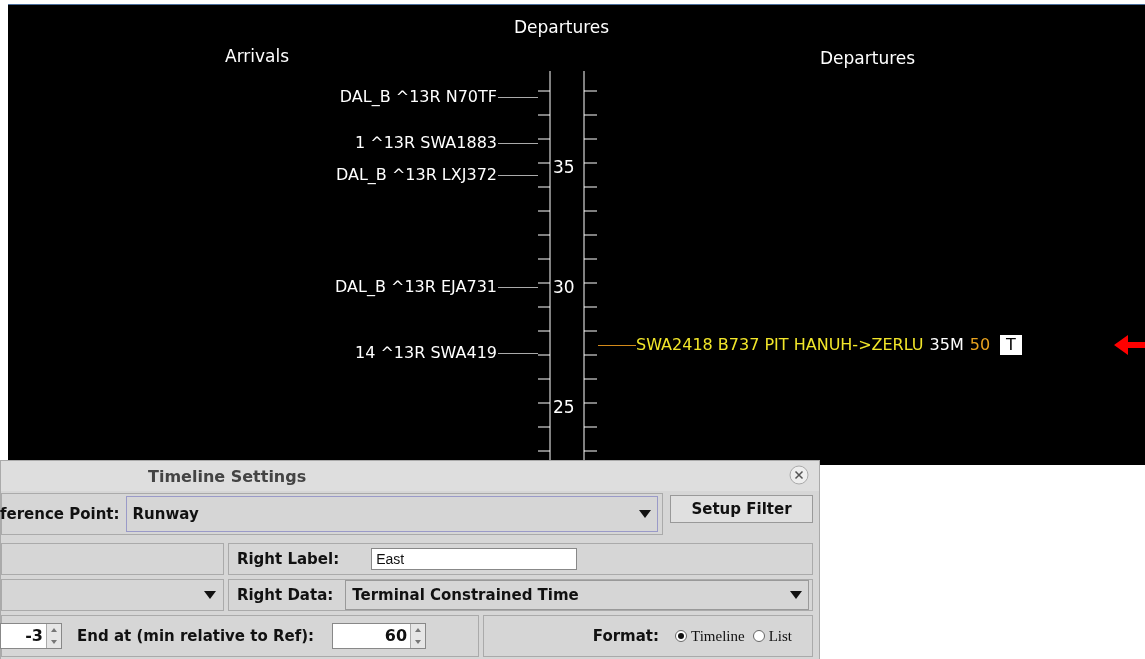 This screenshot has height=659, width=1145. What do you see at coordinates (772, 636) in the screenshot?
I see `format-radio: List` at bounding box center [772, 636].